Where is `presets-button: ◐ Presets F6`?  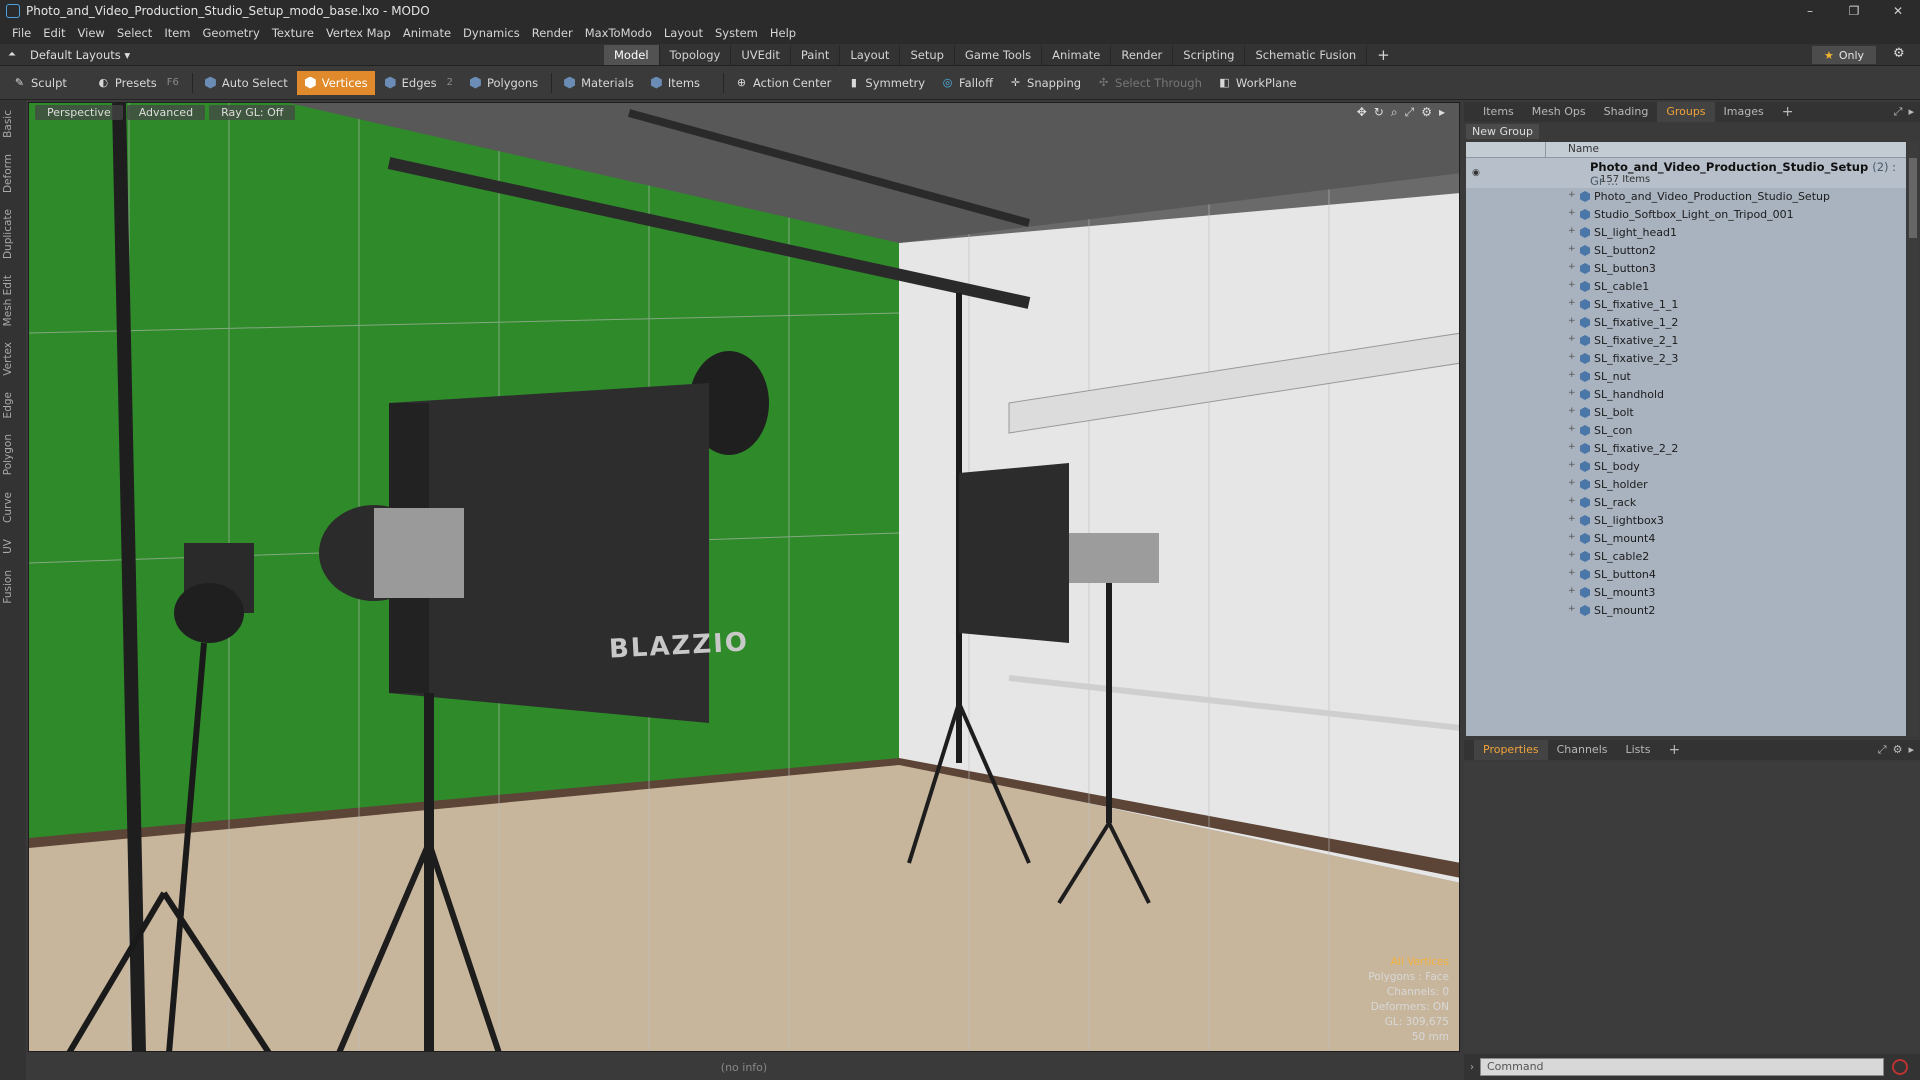 presets-button: ◐ Presets F6 is located at coordinates (138, 83).